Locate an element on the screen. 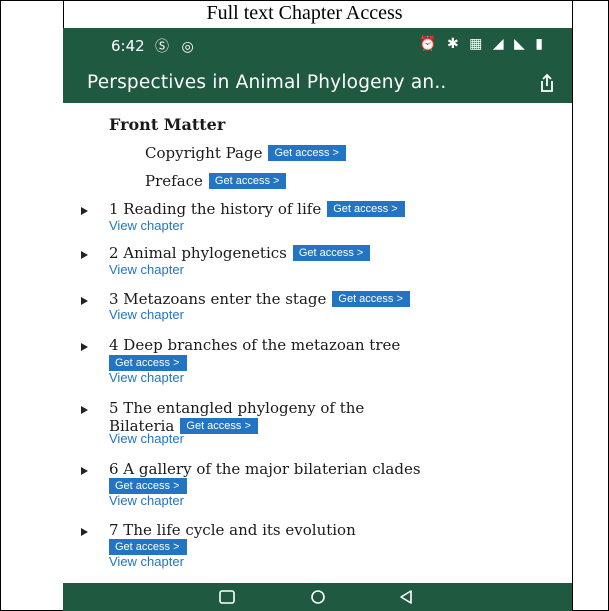  chapter-title: 2 Animal phylogenetics is located at coordinates (198, 253).